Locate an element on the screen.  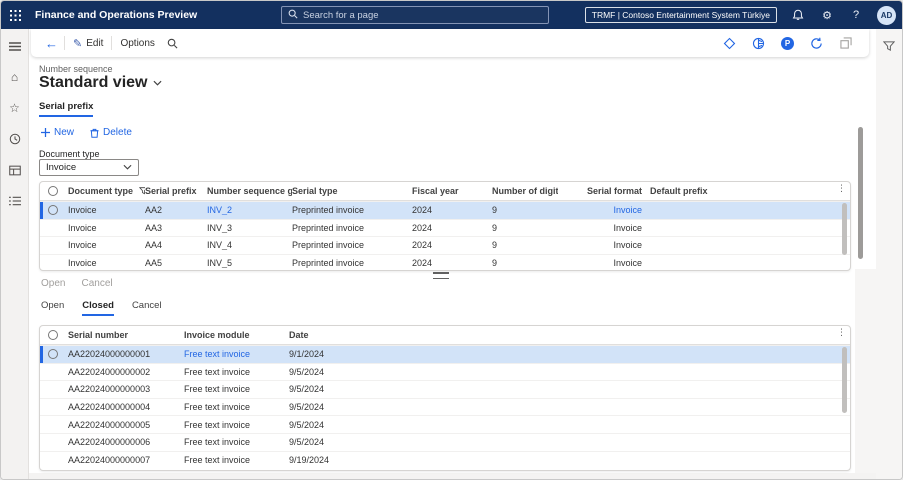
page-search-input is located at coordinates (422, 15).